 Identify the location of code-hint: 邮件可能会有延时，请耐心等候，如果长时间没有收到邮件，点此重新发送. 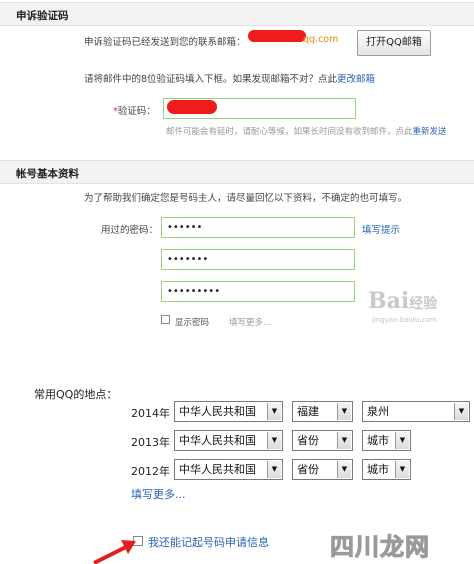
(306, 131).